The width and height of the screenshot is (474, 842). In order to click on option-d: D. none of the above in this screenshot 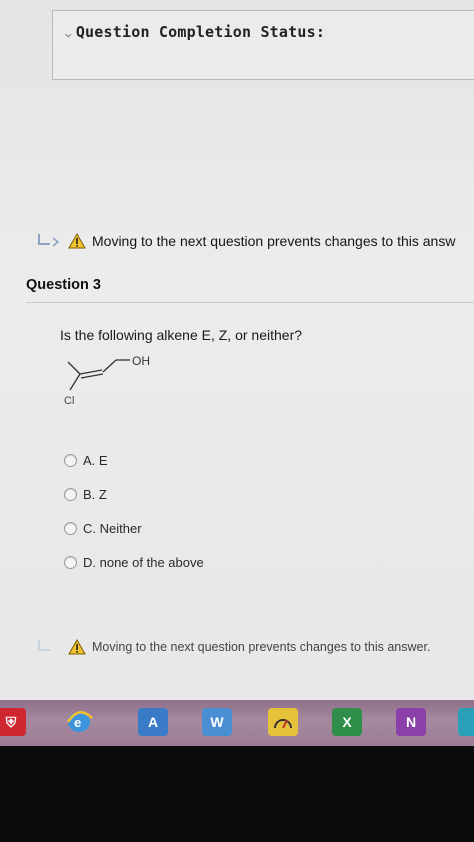, I will do `click(134, 562)`.